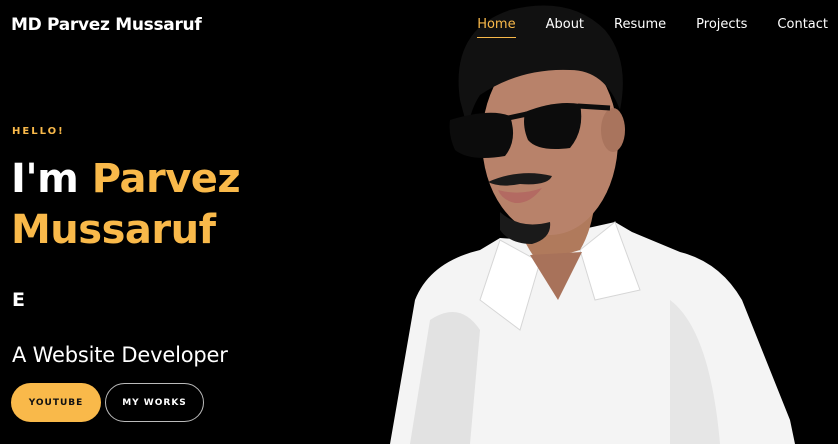  Describe the element at coordinates (481, 135) in the screenshot. I see `sunglasses-left-lens` at that location.